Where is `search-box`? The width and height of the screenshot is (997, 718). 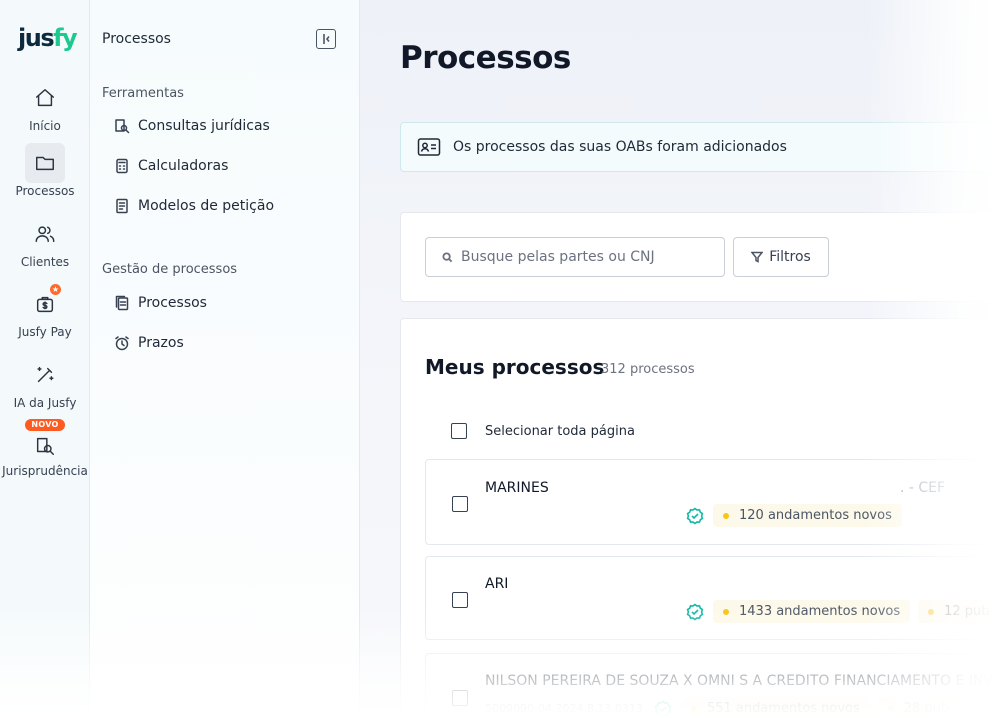
search-box is located at coordinates (575, 257).